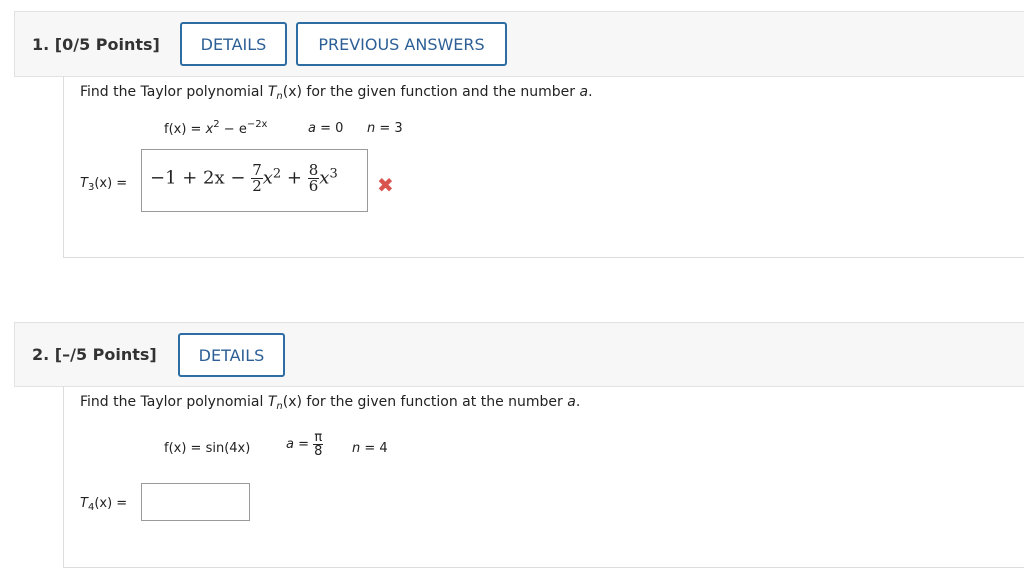  I want to click on fraction-pi-over-8: π8, so click(318, 444).